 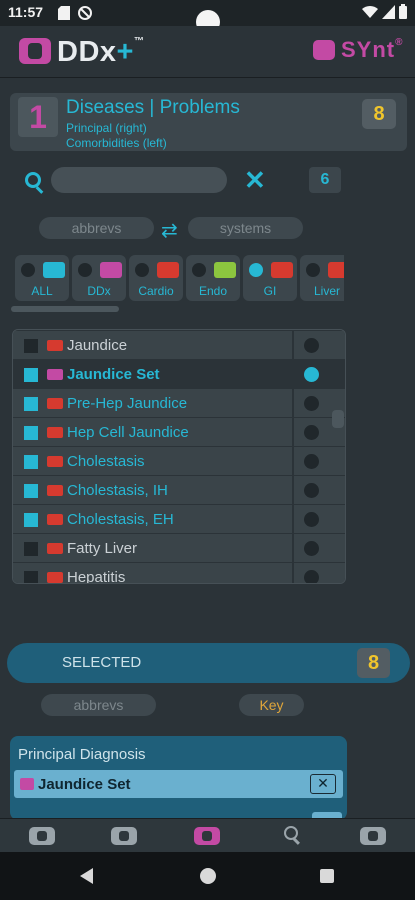 What do you see at coordinates (102, 662) in the screenshot?
I see `selected-title: SELECTED` at bounding box center [102, 662].